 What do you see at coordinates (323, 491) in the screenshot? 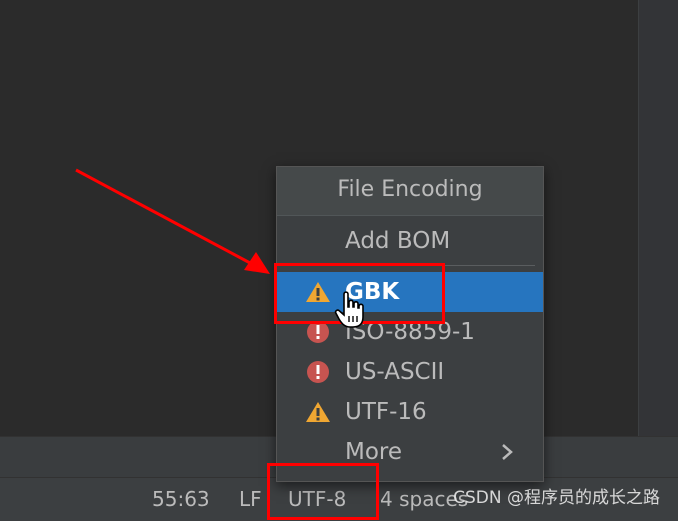
I see `annotation-box-encoding` at bounding box center [323, 491].